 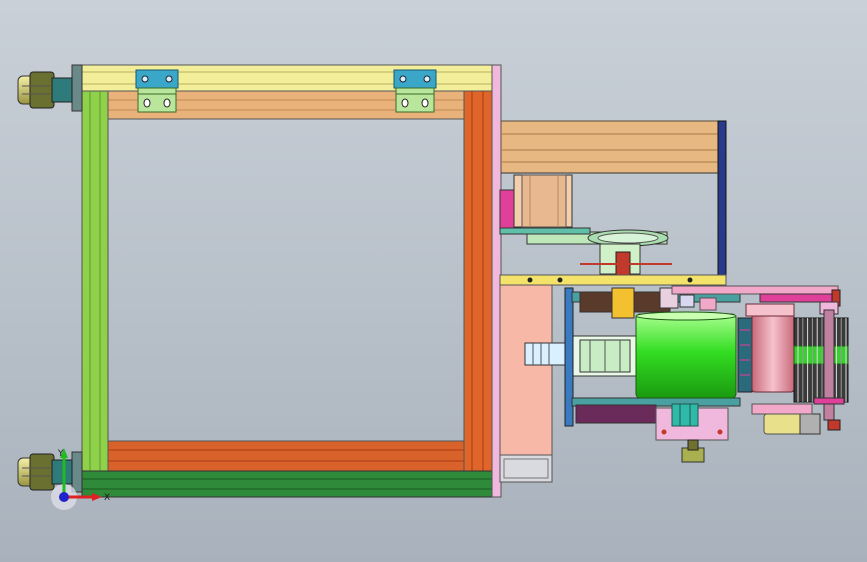 What do you see at coordinates (77, 472) in the screenshot?
I see `left-end-cap-bottom` at bounding box center [77, 472].